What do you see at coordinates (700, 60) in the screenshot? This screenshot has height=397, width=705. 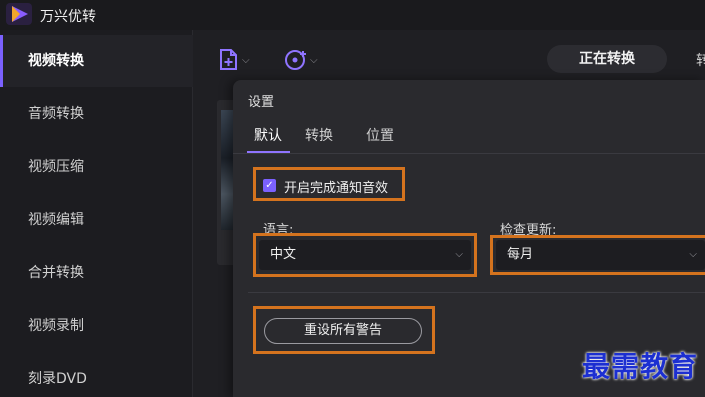 I see `tab-converted: 转` at bounding box center [700, 60].